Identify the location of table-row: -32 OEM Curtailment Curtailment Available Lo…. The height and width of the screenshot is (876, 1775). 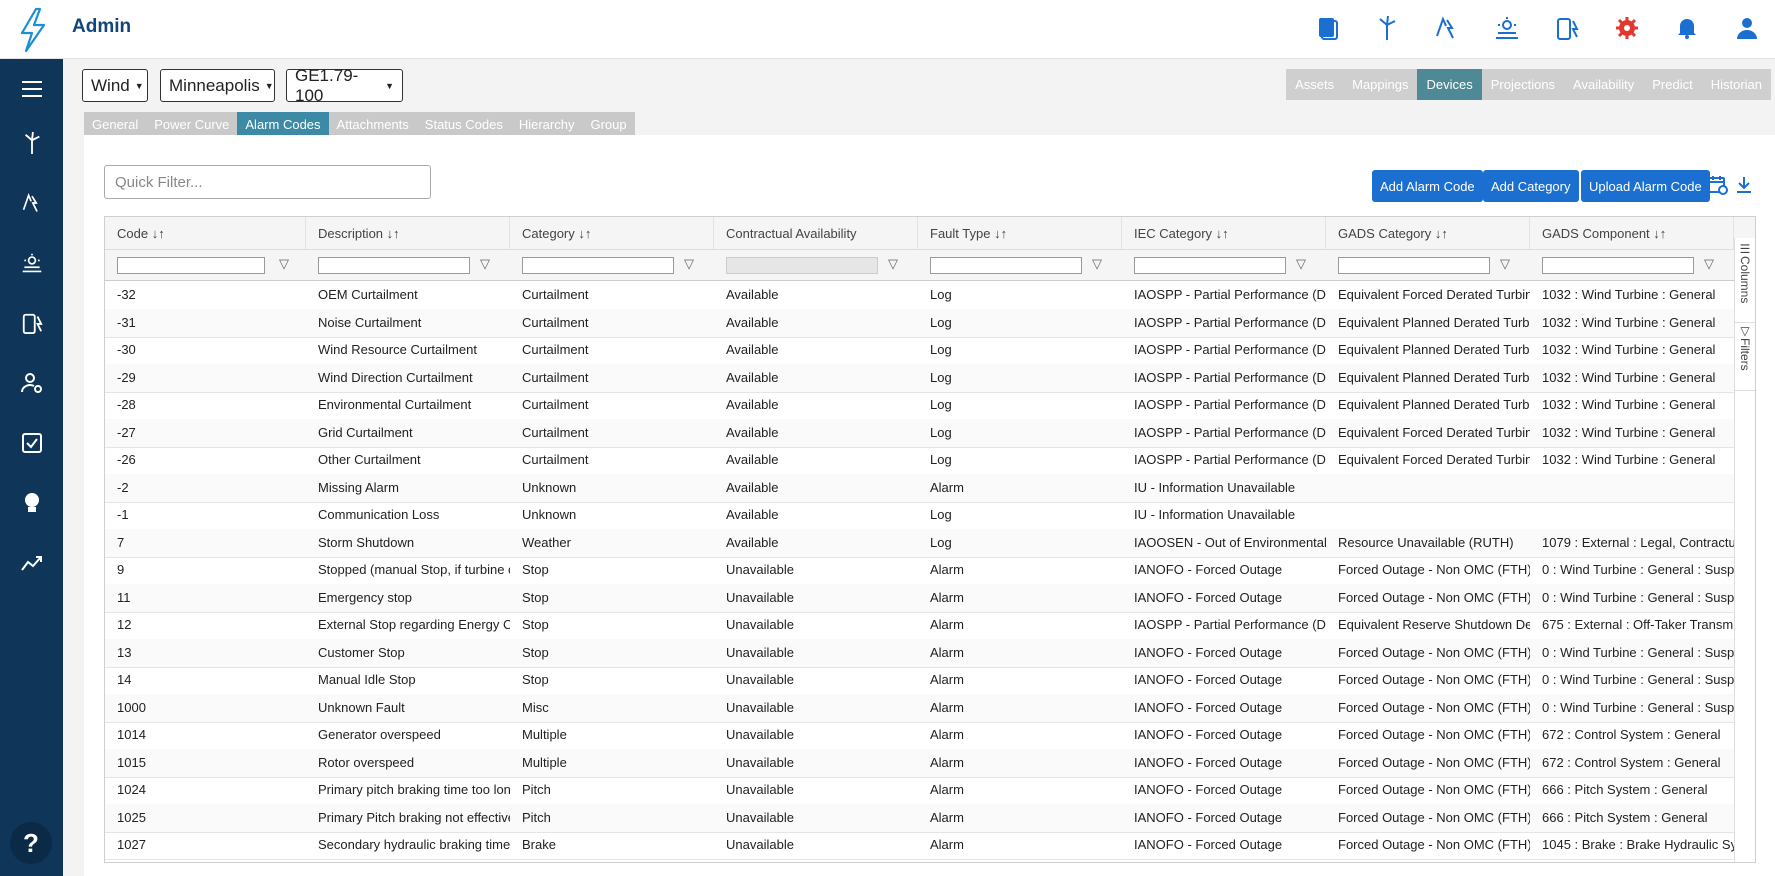
(930, 295).